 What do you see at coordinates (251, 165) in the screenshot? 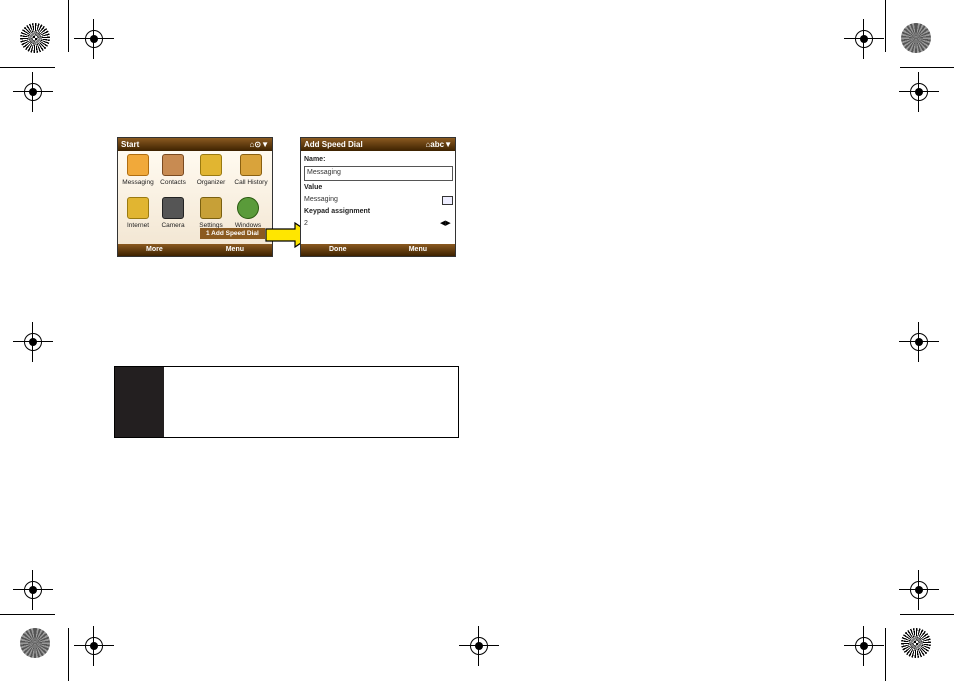
I see `call-history-icon` at bounding box center [251, 165].